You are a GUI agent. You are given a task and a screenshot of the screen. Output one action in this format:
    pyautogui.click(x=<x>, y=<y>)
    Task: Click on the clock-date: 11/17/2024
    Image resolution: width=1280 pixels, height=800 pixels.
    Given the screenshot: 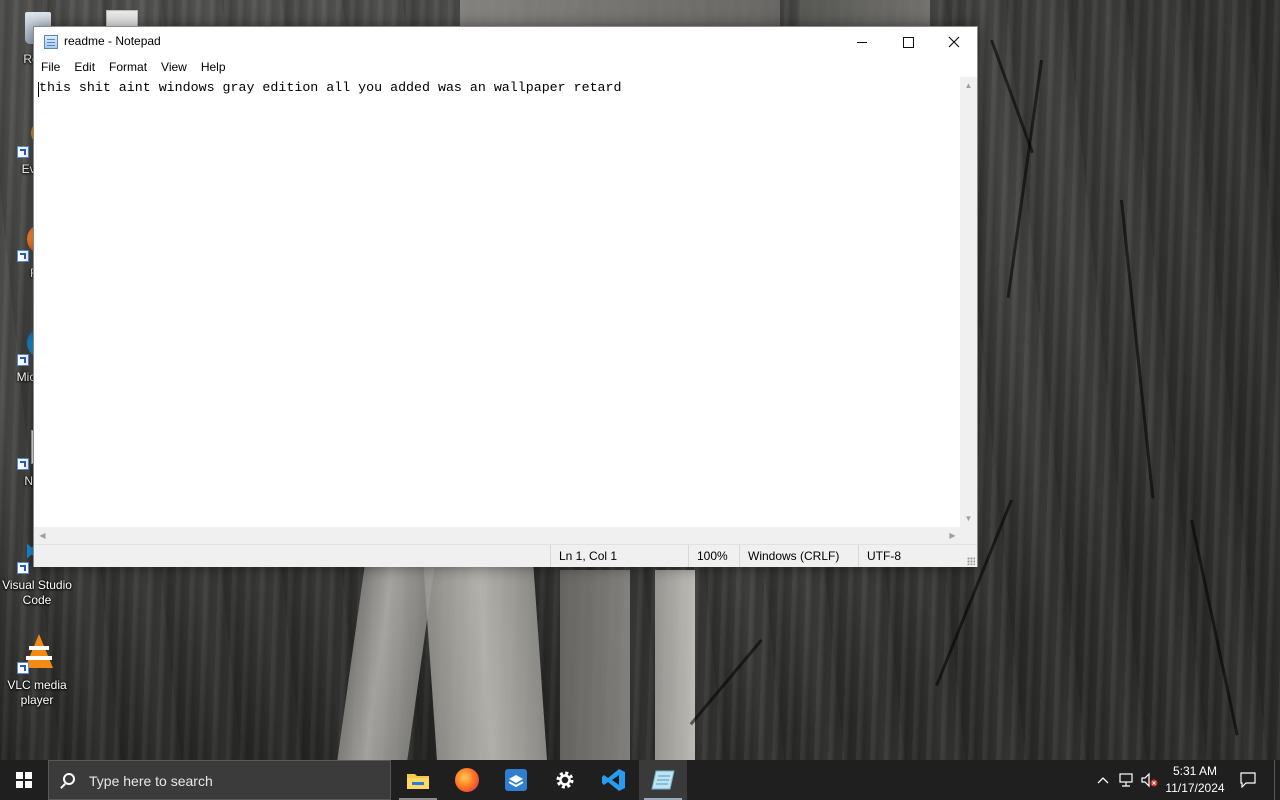 What is the action you would take?
    pyautogui.click(x=1195, y=788)
    